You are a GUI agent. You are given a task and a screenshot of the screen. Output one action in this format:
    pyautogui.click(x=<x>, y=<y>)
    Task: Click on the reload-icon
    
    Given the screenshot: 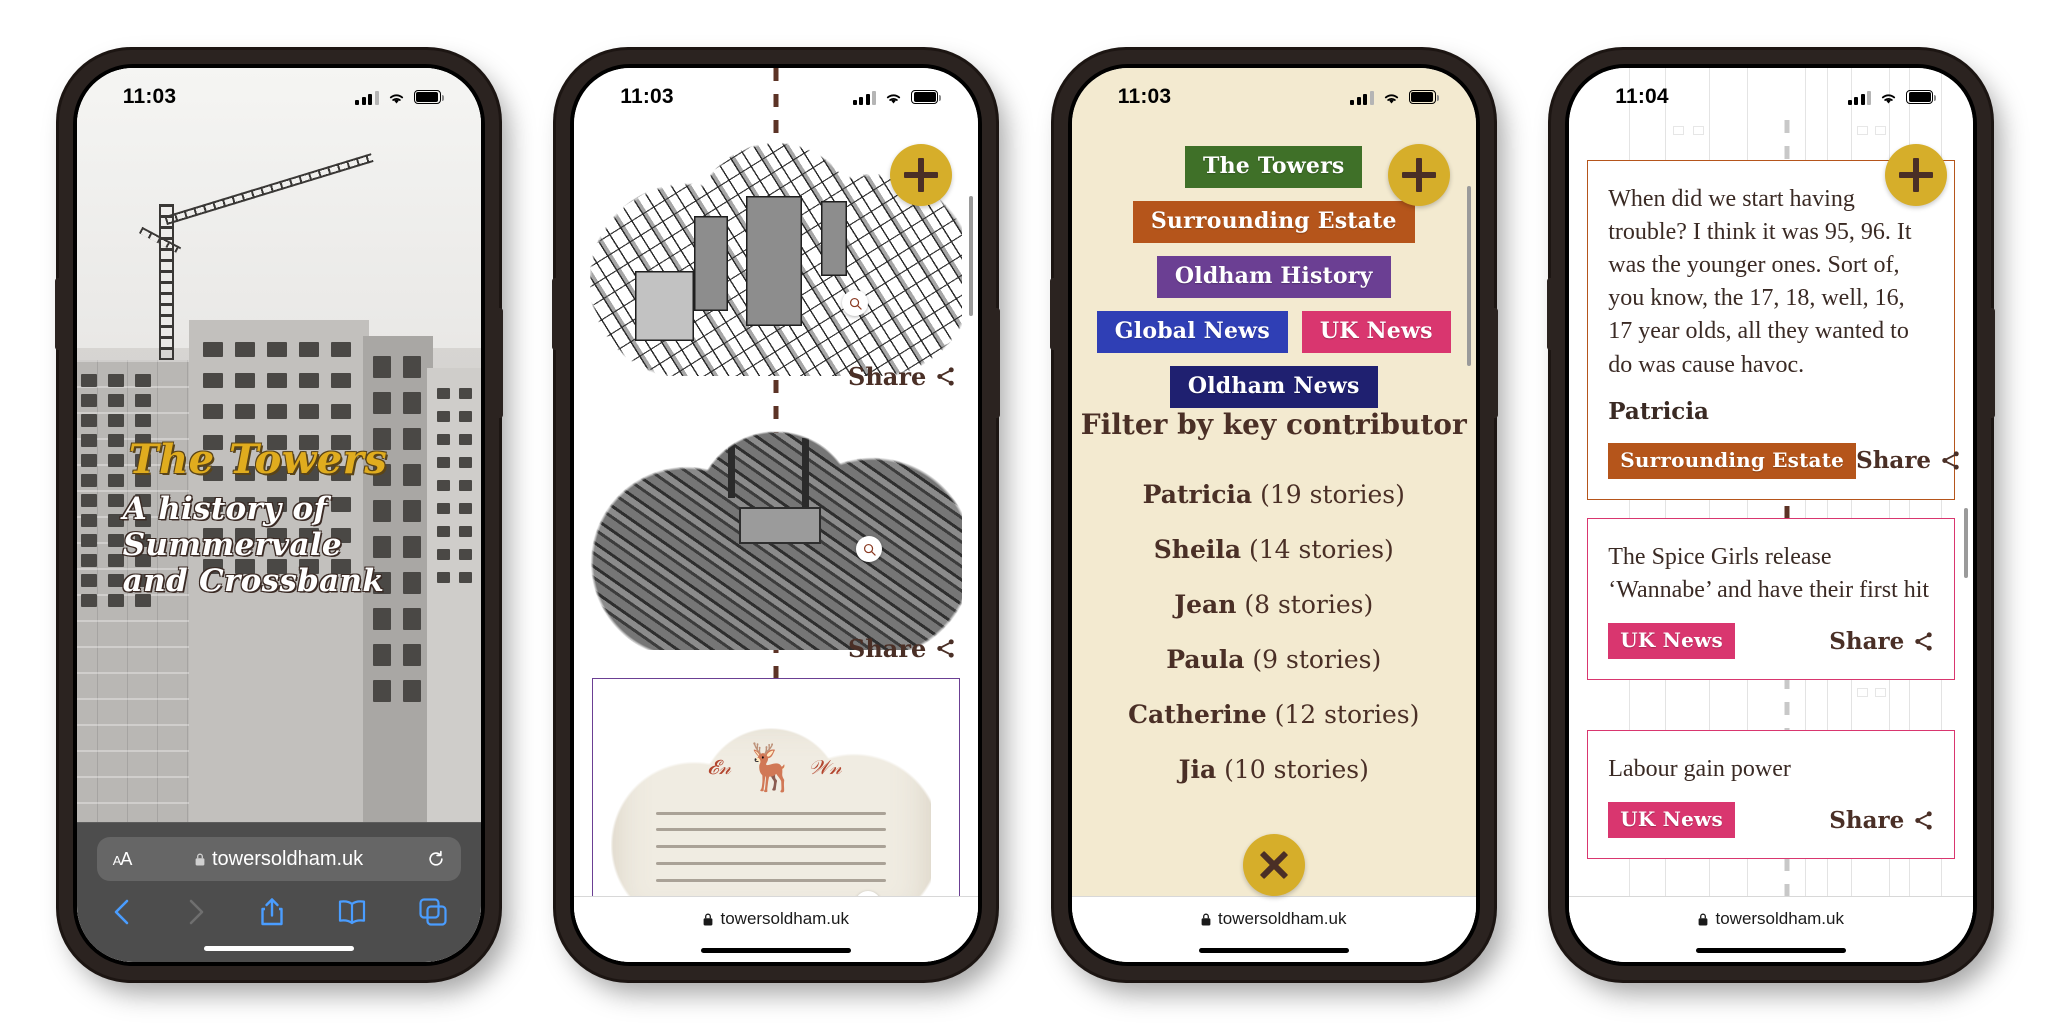 What is the action you would take?
    pyautogui.click(x=436, y=859)
    